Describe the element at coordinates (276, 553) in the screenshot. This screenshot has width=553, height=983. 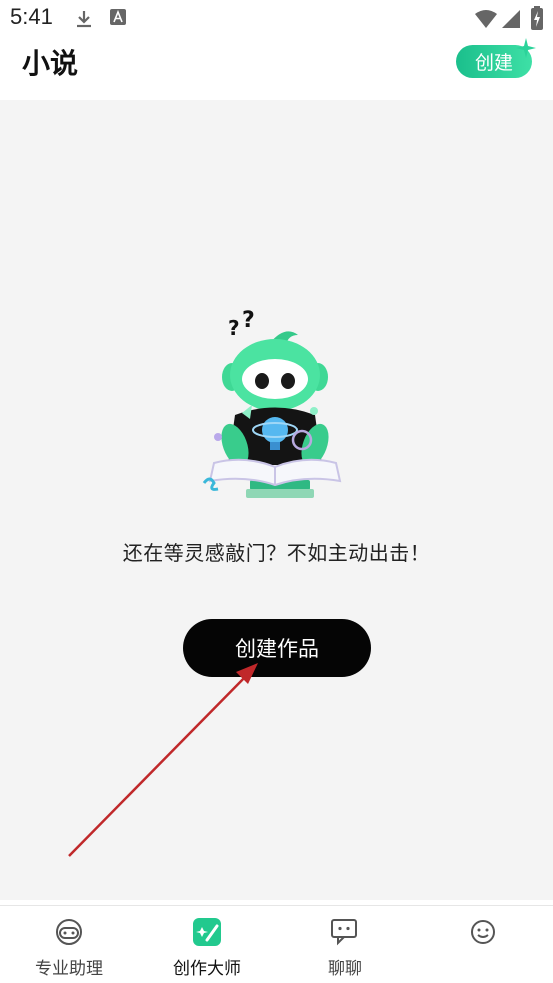
I see `empty-state-message: 还在等灵感敲门？不如主动出击！` at that location.